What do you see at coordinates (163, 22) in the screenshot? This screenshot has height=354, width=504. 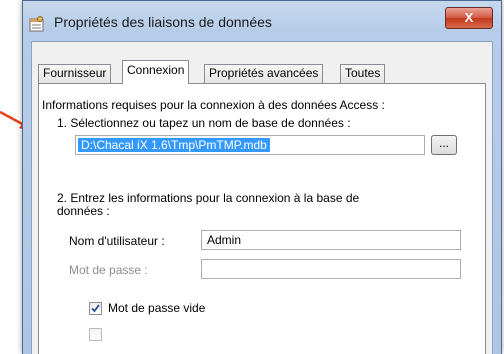 I see `window-title: Propriétés des liaisons de données` at bounding box center [163, 22].